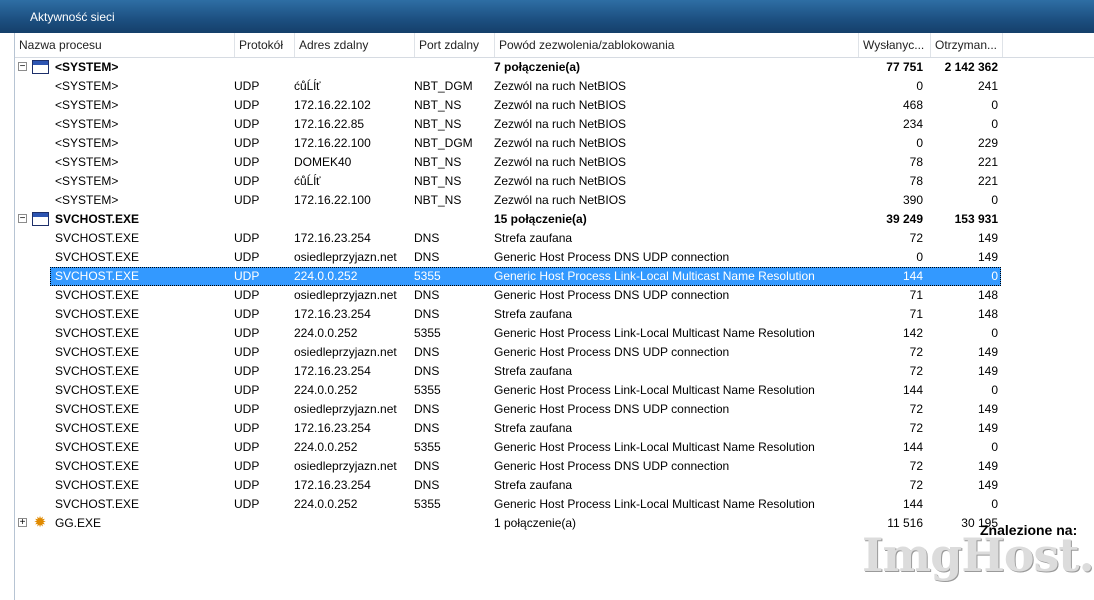 This screenshot has height=600, width=1094. I want to click on cell-address: ćůĹĺť, so click(307, 86).